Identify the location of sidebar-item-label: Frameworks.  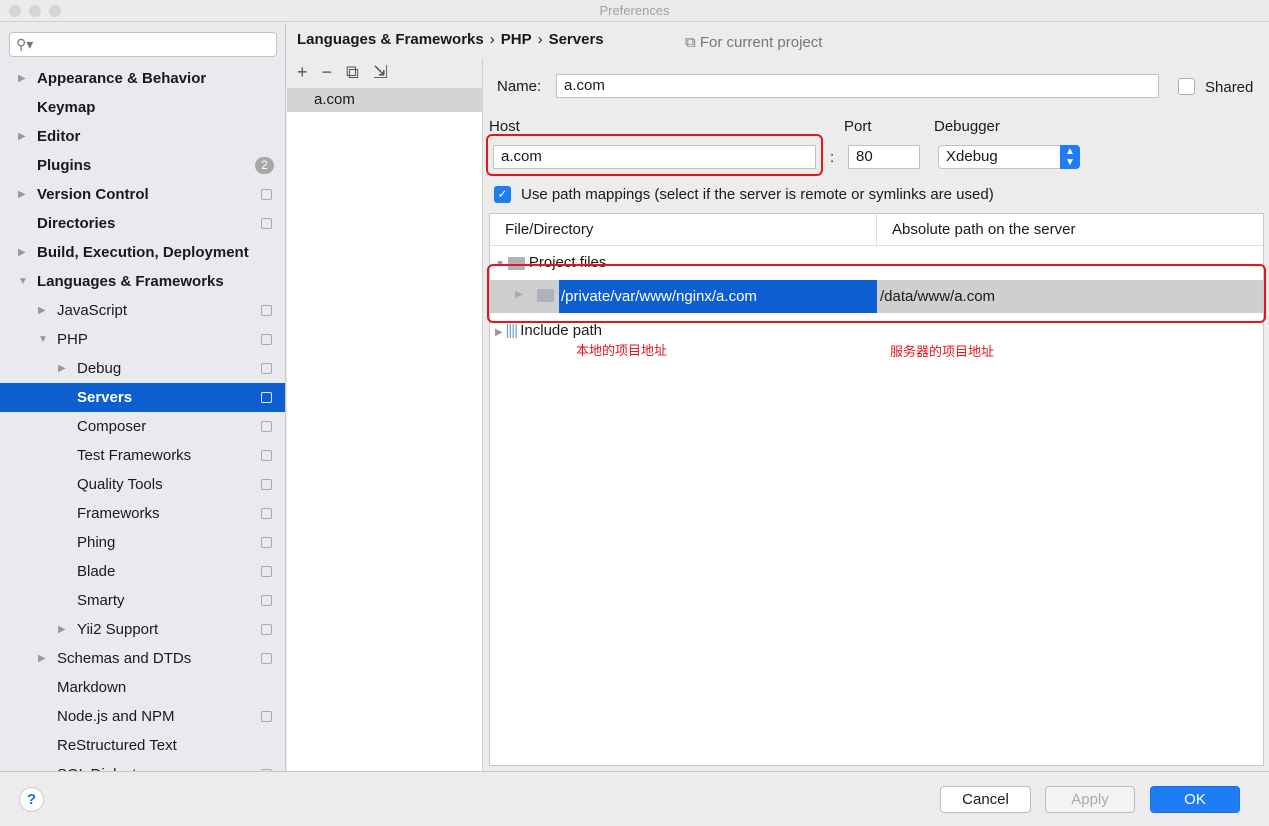
(118, 513).